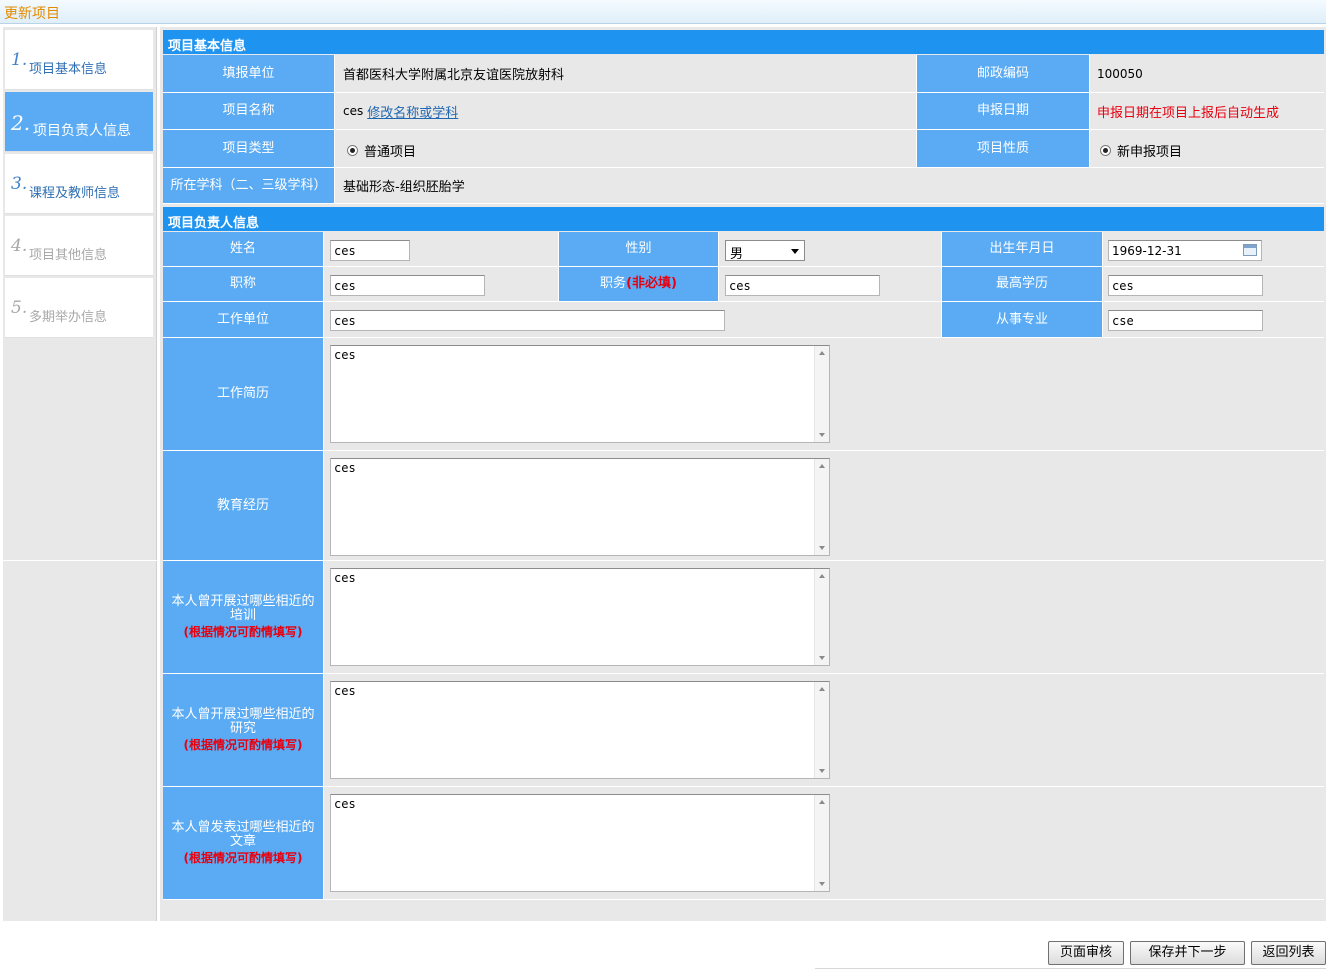 The height and width of the screenshot is (973, 1326). Describe the element at coordinates (249, 148) in the screenshot. I see `project-type-label: 项目类型` at that location.